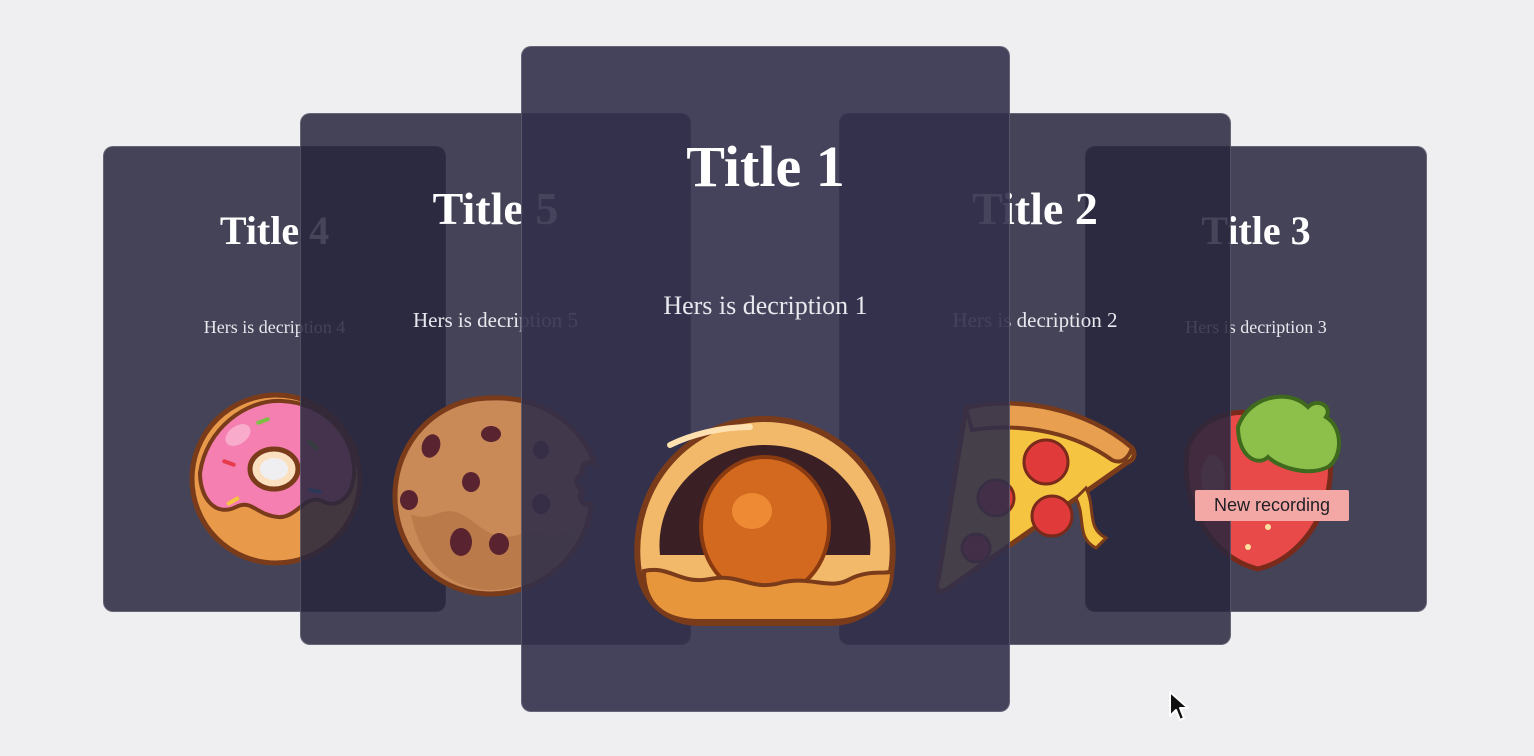  I want to click on mouse-cursor-icon, so click(1179, 706).